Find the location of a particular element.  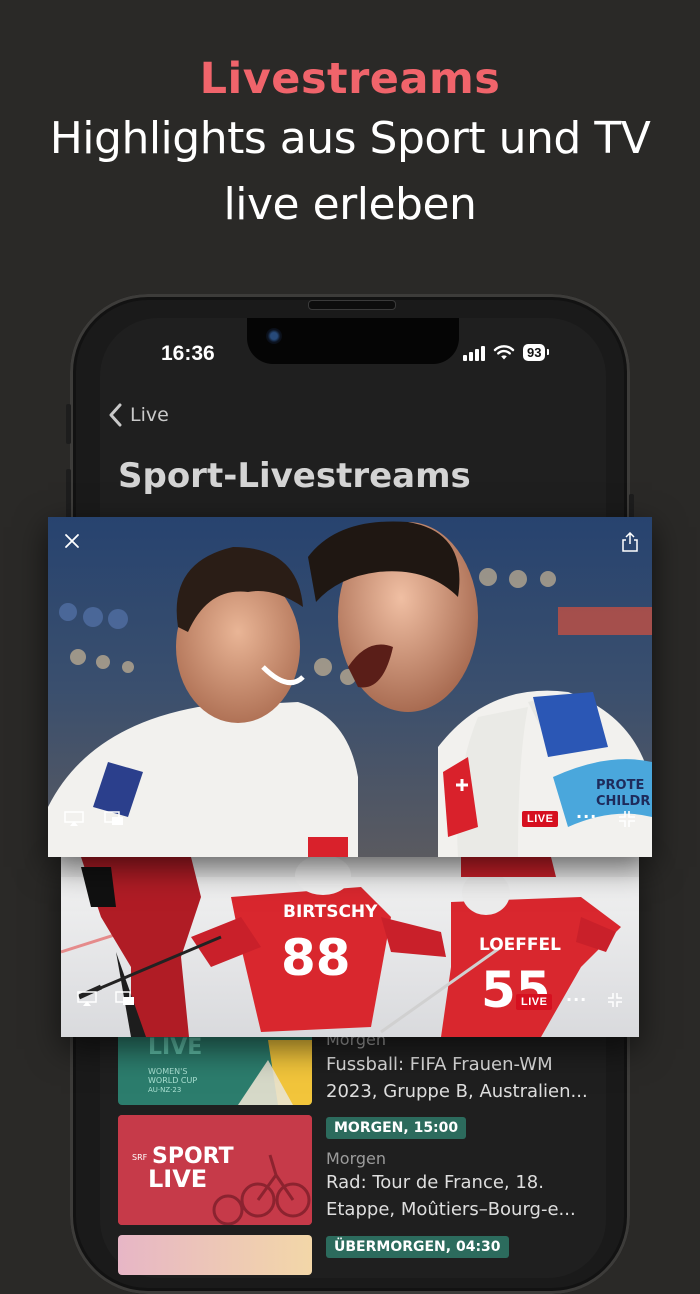

svg-text: WOMEN'S is located at coordinates (167, 1071).